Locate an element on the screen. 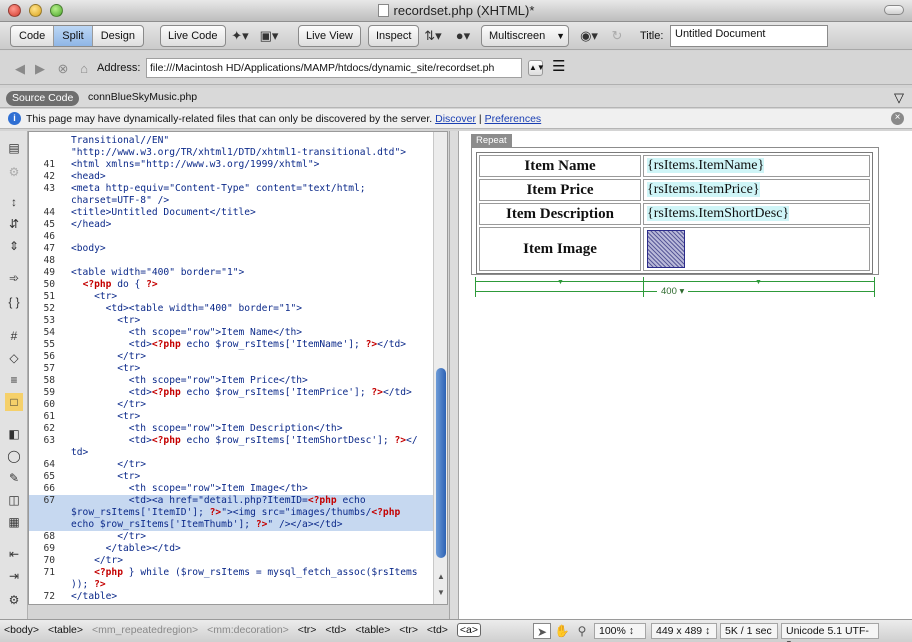 Image resolution: width=912 pixels, height=642 pixels. code-line: 57 <tr> is located at coordinates (231, 369).